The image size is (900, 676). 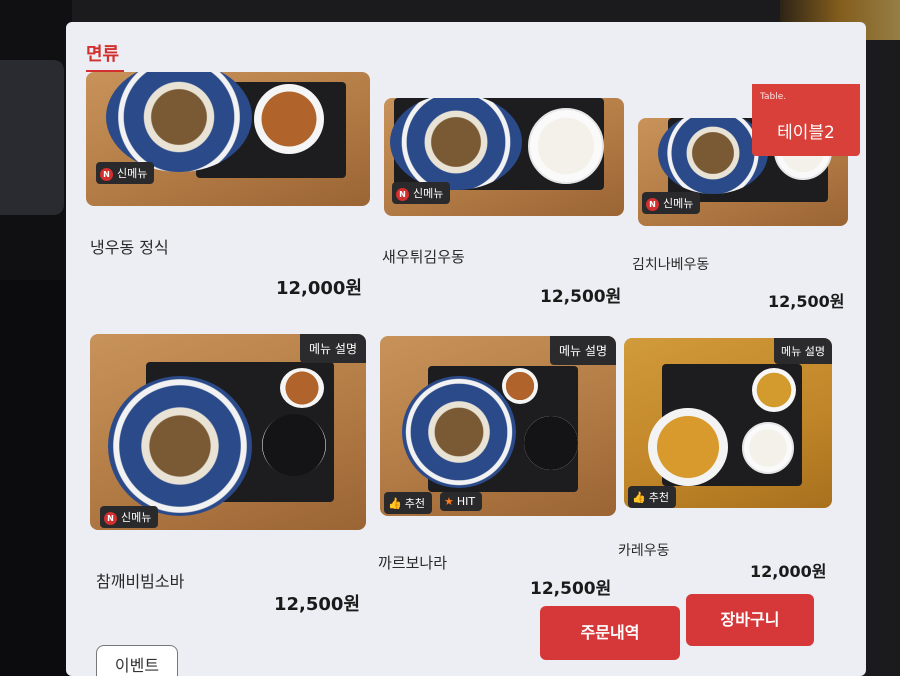 What do you see at coordinates (129, 247) in the screenshot?
I see `menu-item-name: 냉우동 정식` at bounding box center [129, 247].